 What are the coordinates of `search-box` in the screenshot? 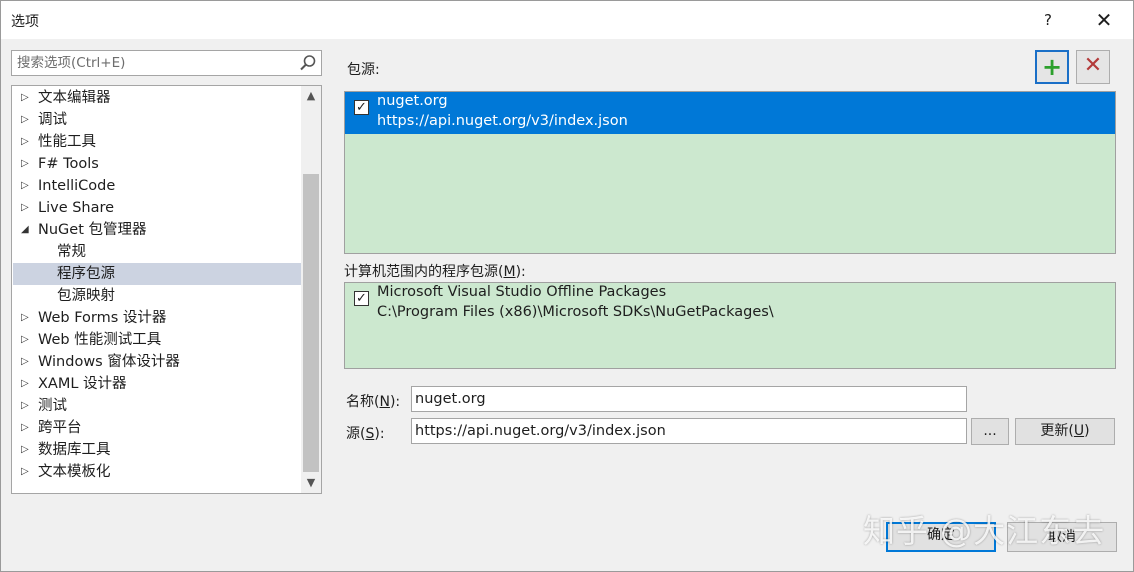 It's located at (166, 63).